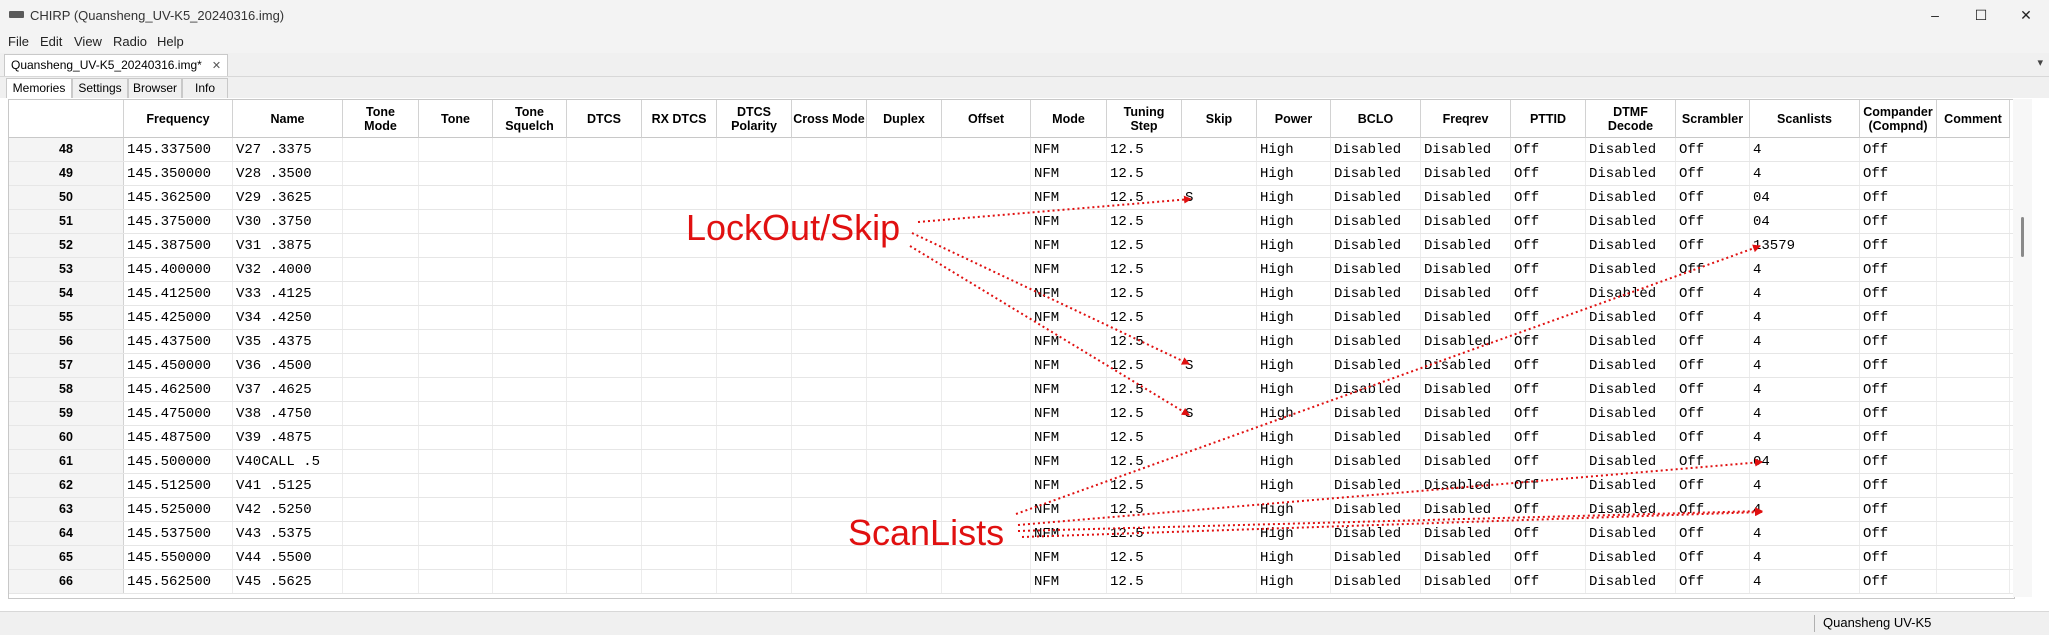  I want to click on chevron-down-icon: ▾, so click(2040, 62).